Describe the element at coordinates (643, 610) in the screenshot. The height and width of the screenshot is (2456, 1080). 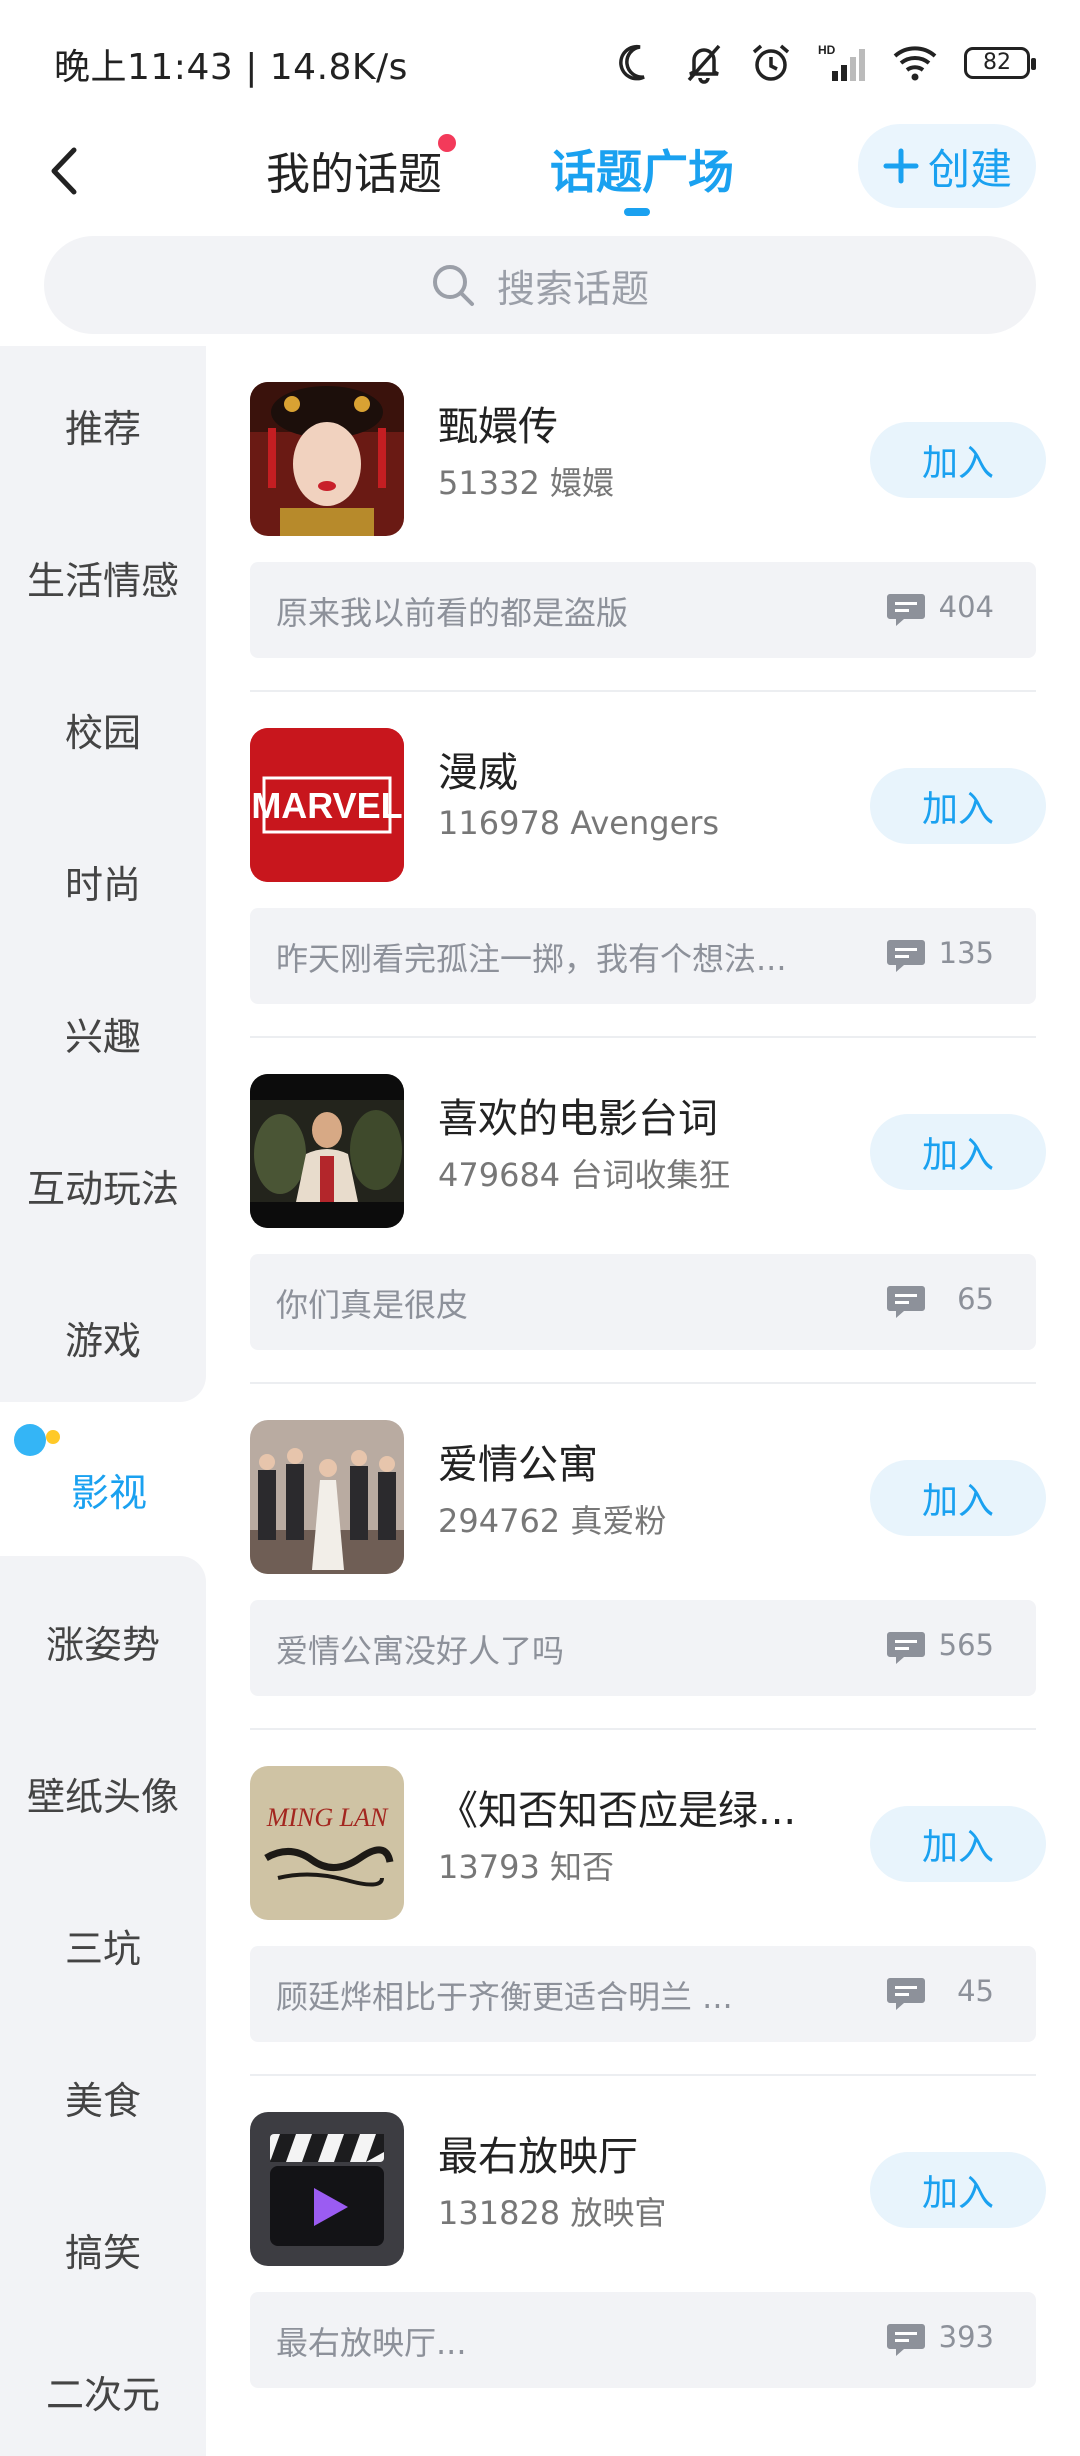
I see `topic-preview-post: 原来我以前看的都是盗版 404` at that location.